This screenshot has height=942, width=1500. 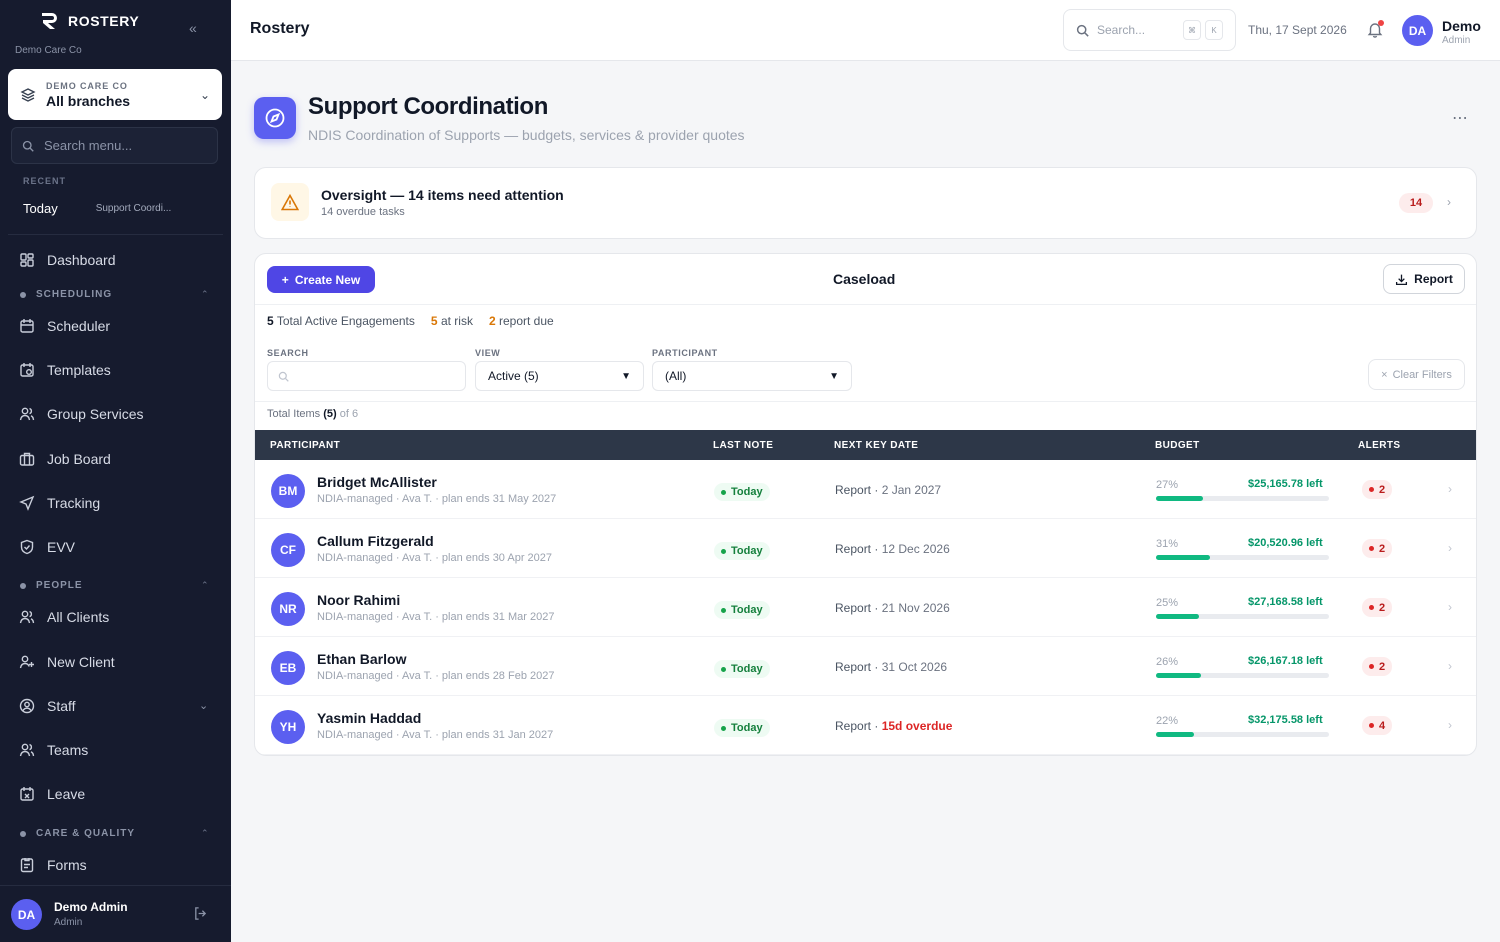 What do you see at coordinates (79, 459) in the screenshot?
I see `sidebar-item-label: Job Board` at bounding box center [79, 459].